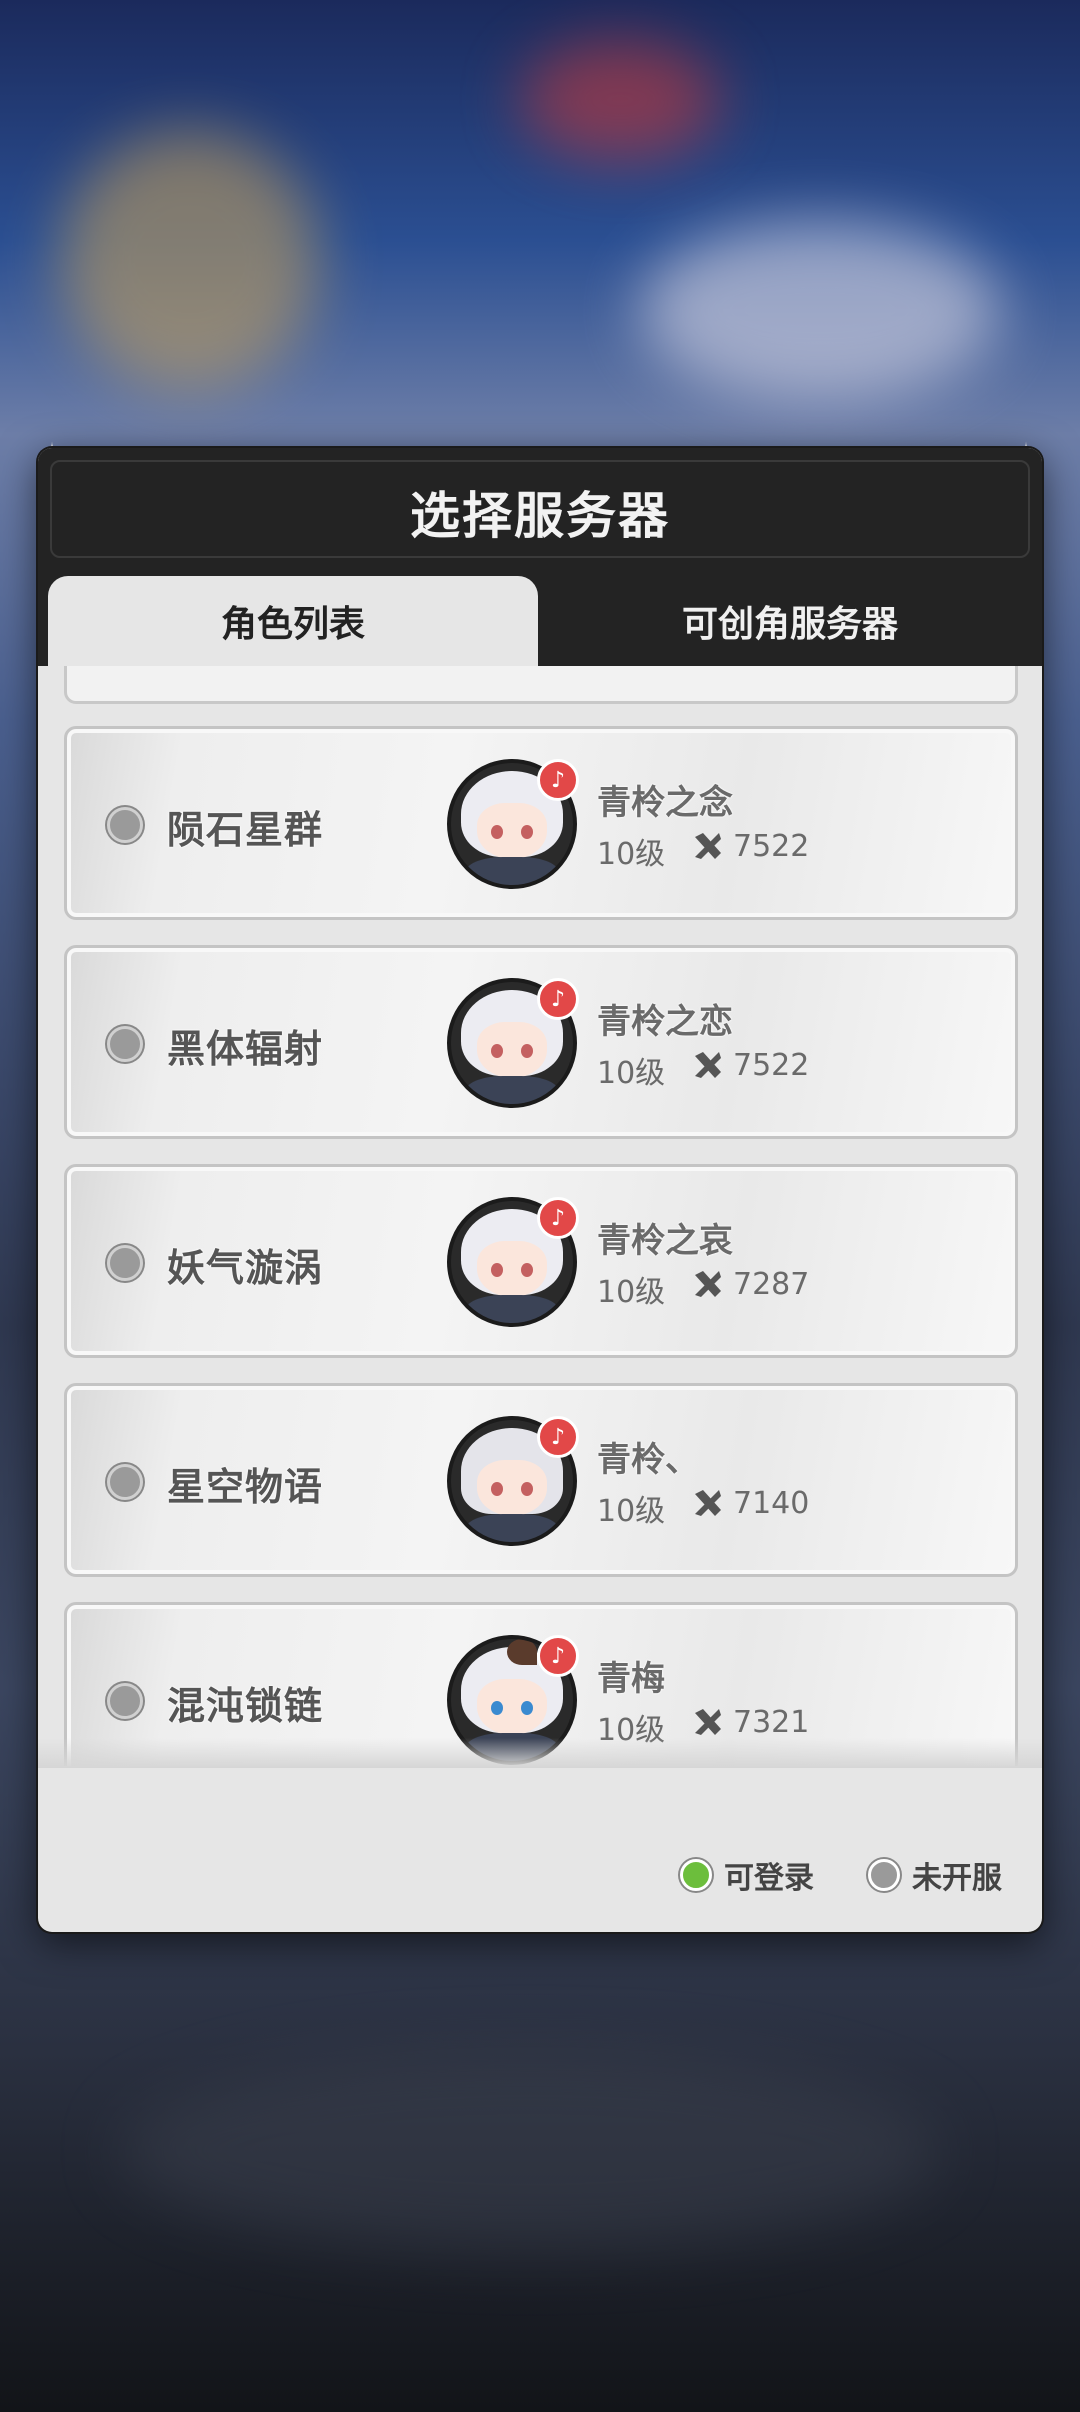 The width and height of the screenshot is (1080, 2412). I want to click on server-name: 混沌锁链, so click(245, 1706).